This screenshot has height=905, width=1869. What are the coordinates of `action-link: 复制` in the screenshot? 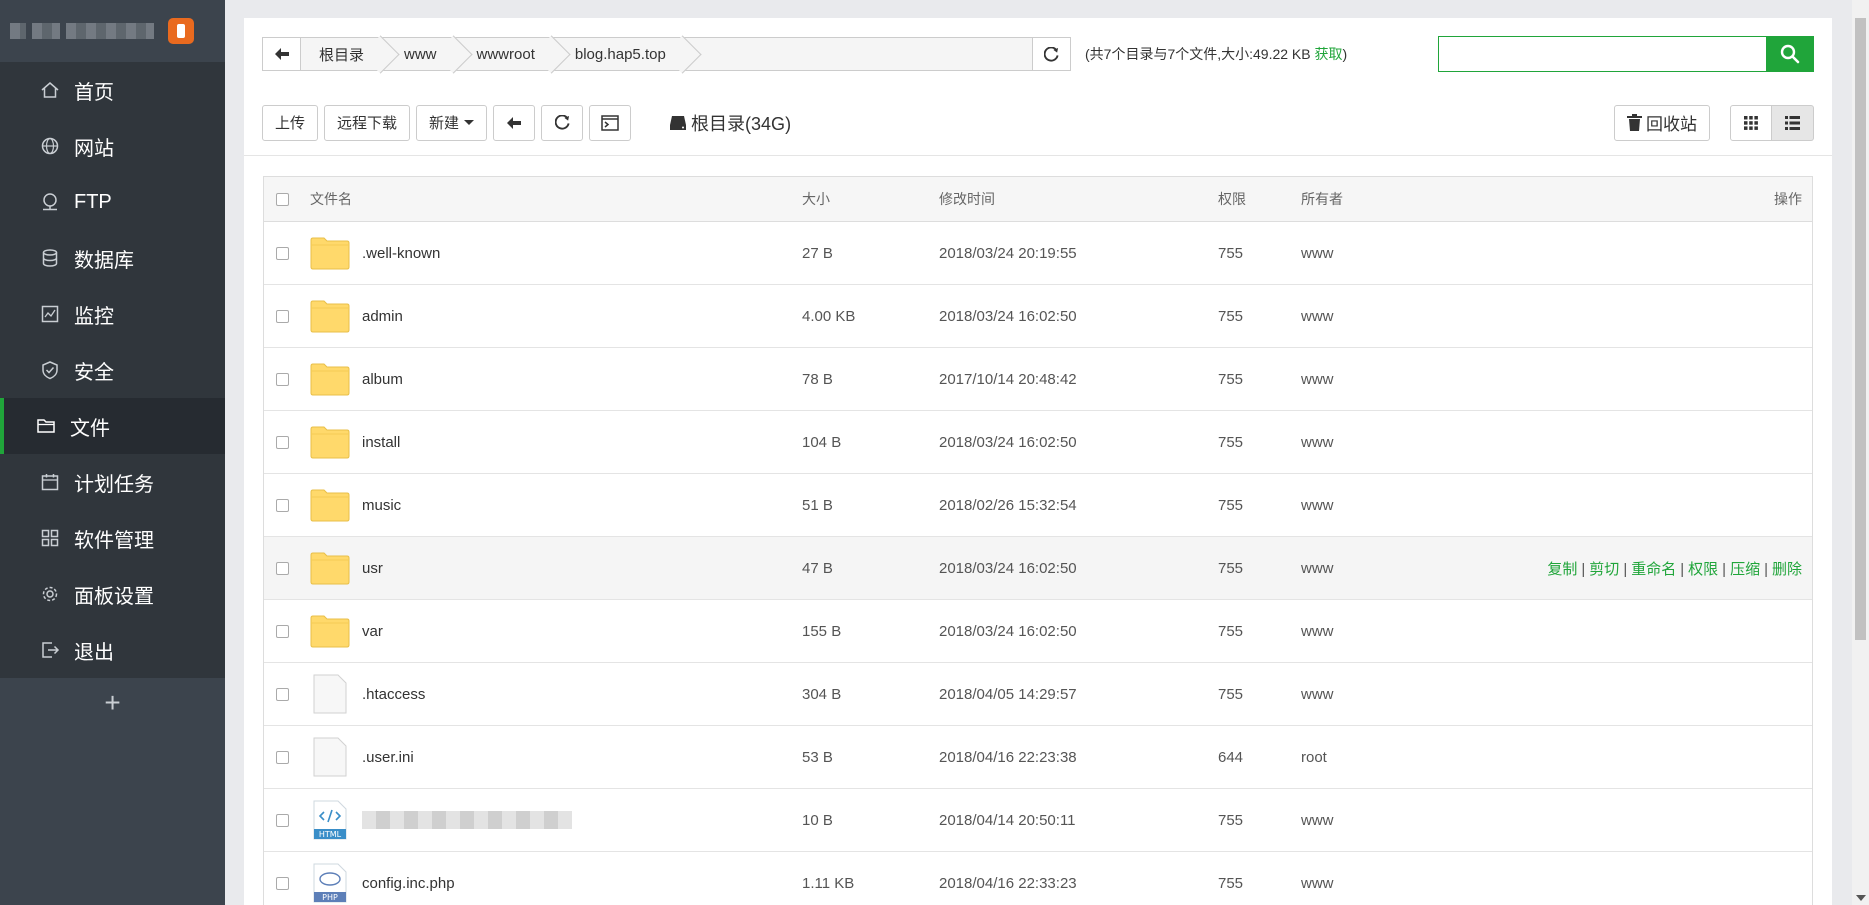 It's located at (1562, 569).